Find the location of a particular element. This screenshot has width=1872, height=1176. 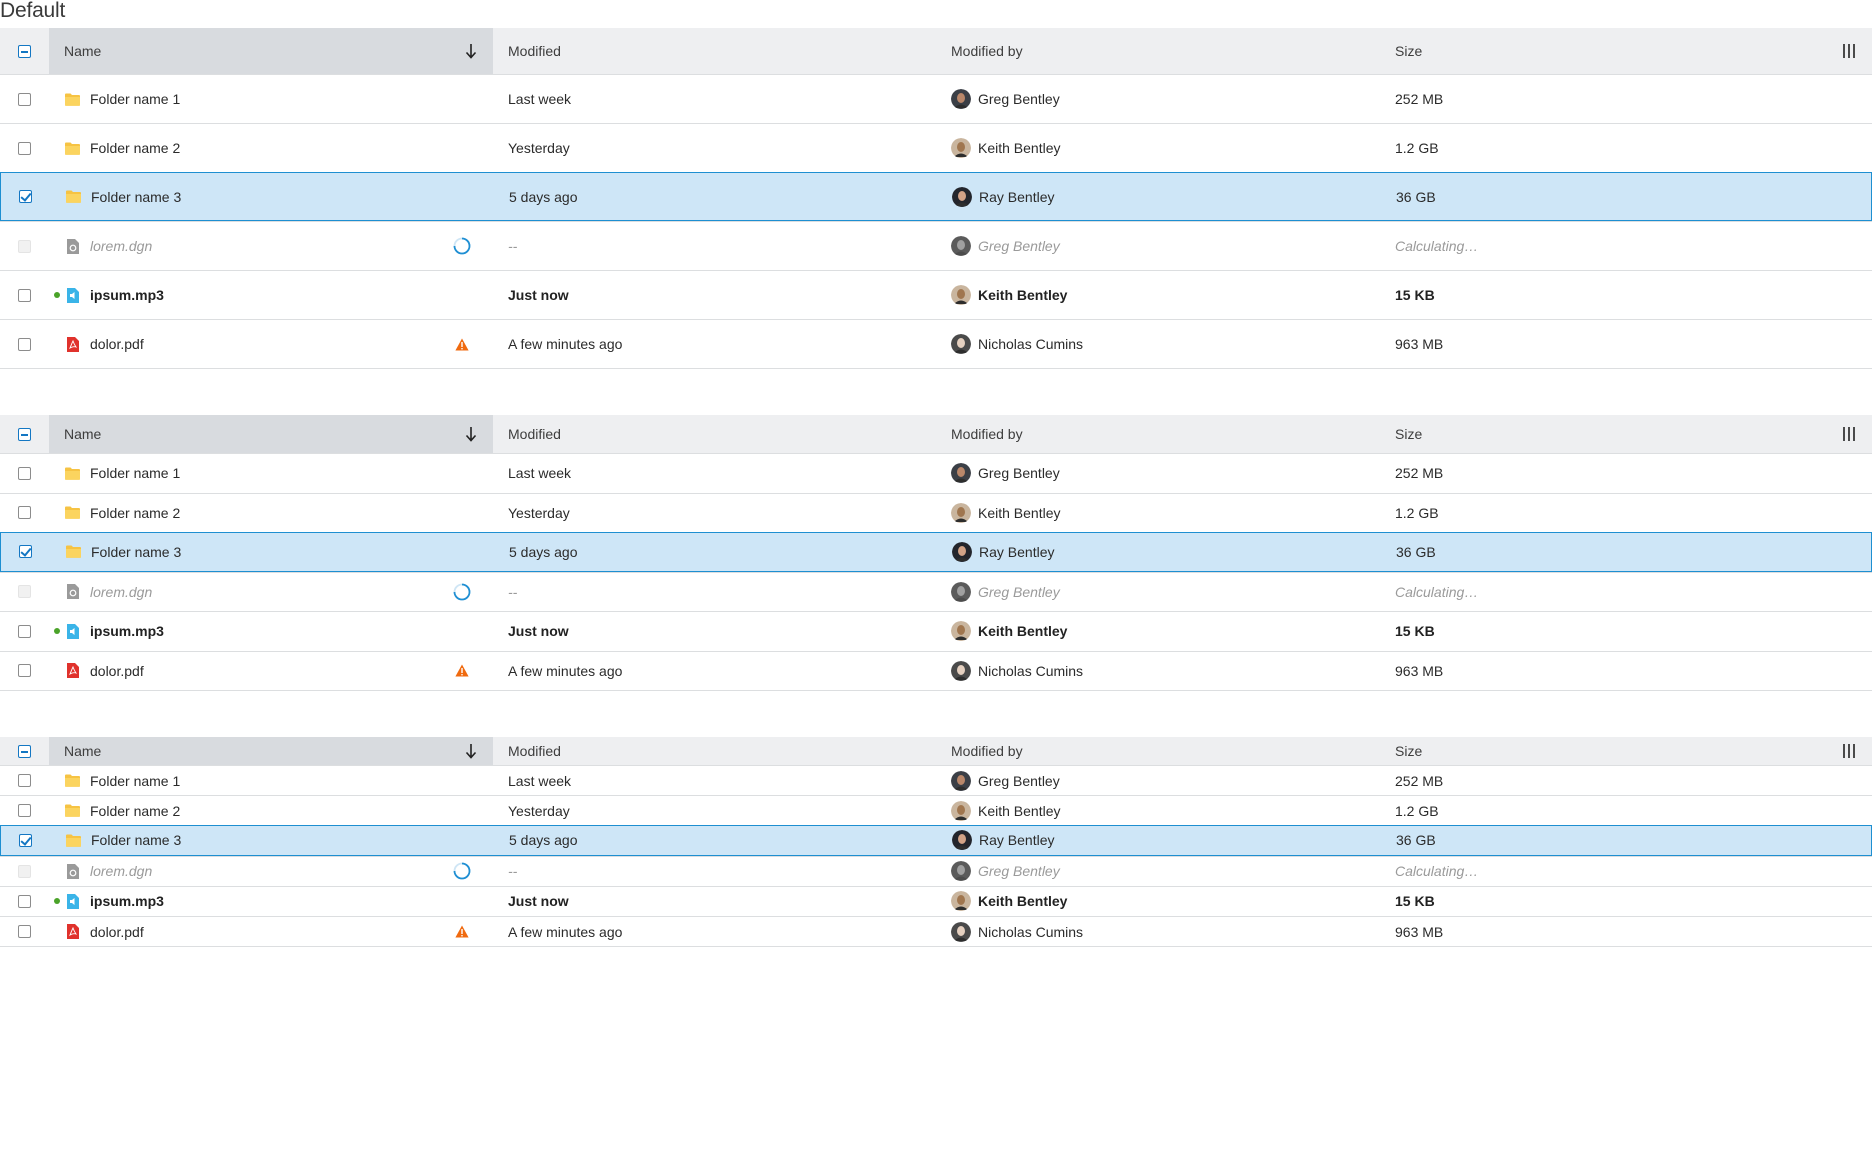

dgn-file-icon is located at coordinates (72, 871).